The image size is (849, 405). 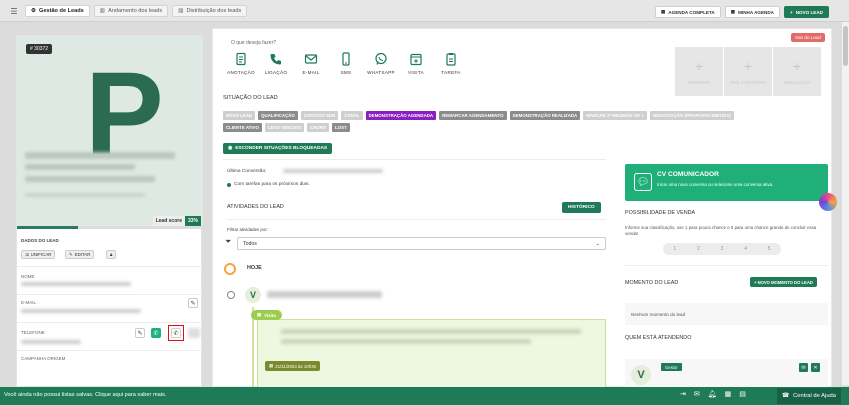 I want to click on lead-score: Lead score 33%, so click(x=176, y=221).